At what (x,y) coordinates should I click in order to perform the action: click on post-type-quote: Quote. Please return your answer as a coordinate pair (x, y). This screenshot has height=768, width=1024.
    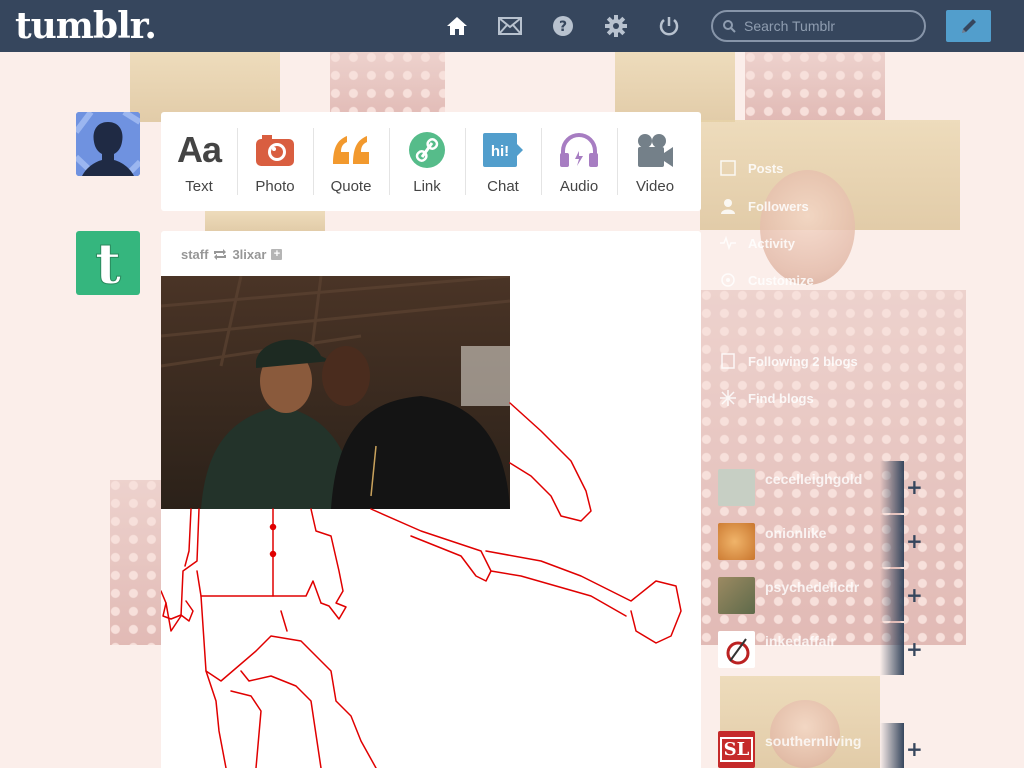
    Looking at the image, I should click on (351, 161).